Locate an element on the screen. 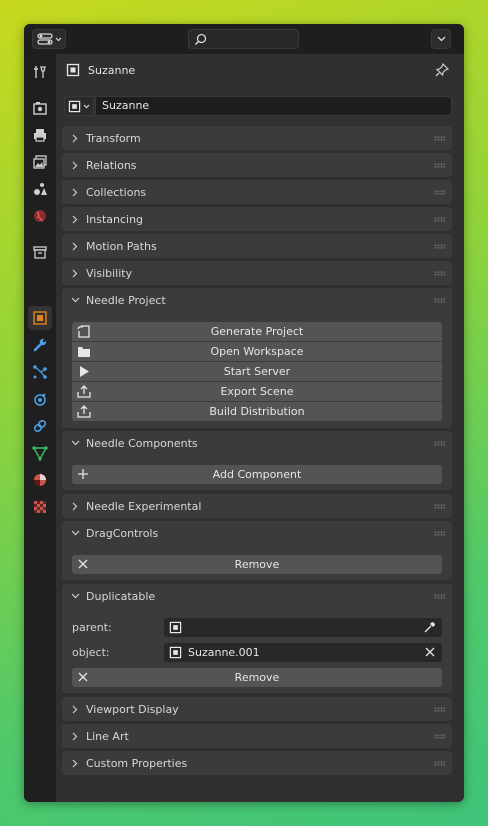 This screenshot has width=488, height=826. particles-tab is located at coordinates (40, 372).